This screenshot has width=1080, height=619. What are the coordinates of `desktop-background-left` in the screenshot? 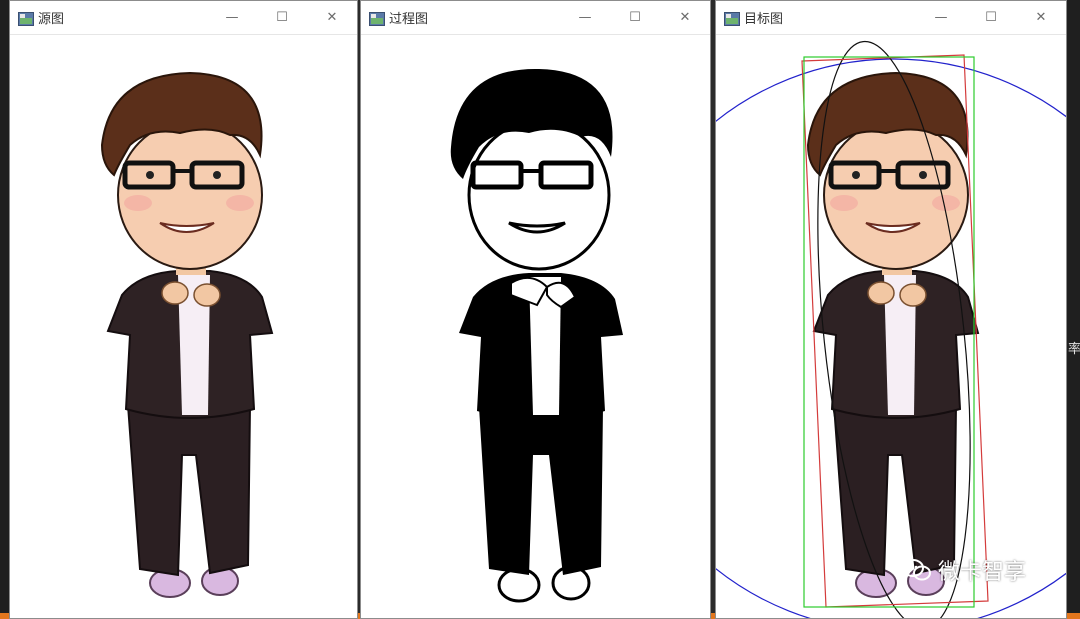 It's located at (4, 309).